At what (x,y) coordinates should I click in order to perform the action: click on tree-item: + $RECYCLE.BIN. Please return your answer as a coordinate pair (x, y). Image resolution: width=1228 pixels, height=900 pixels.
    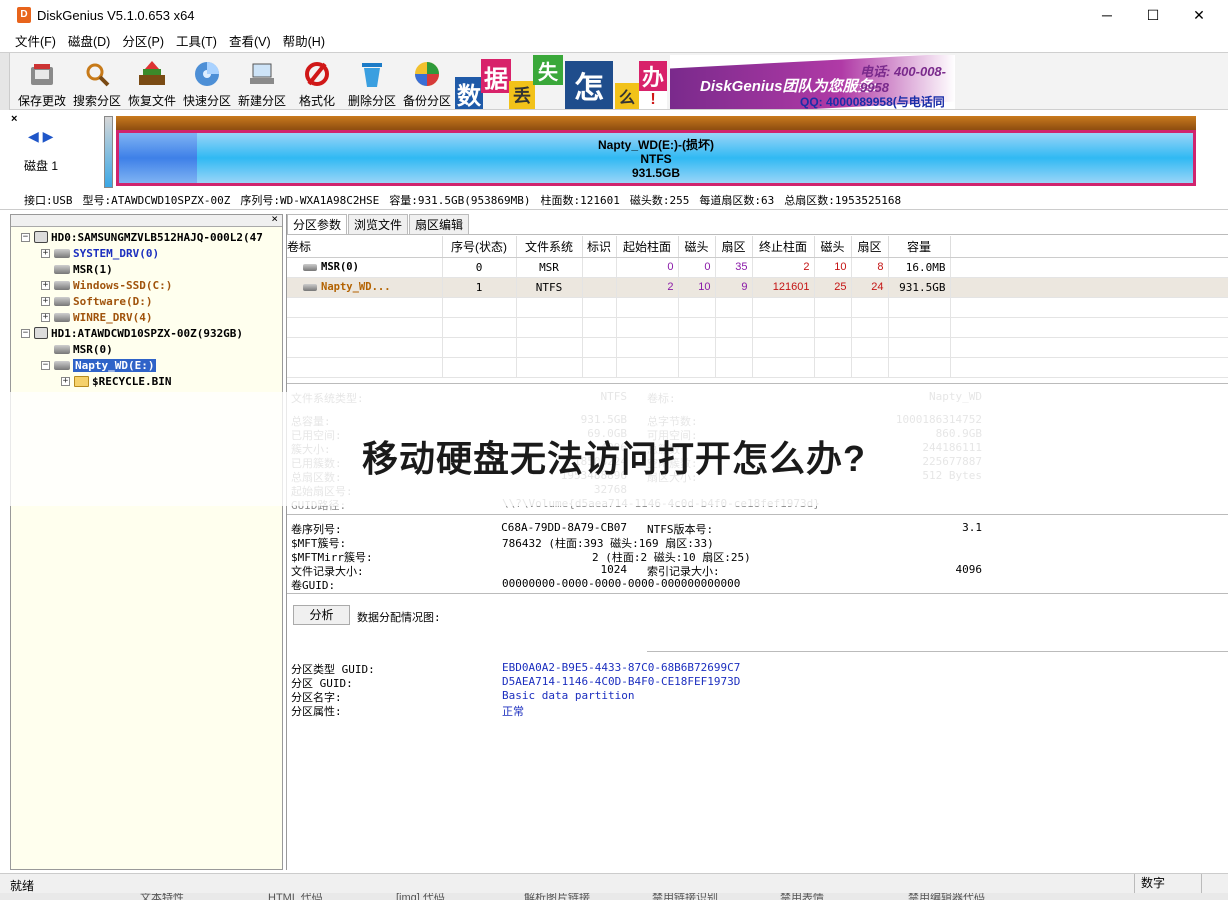
    Looking at the image, I should click on (116, 381).